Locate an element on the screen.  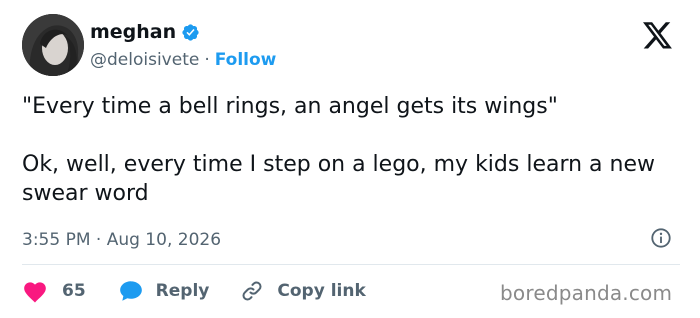
reply-bubble-icon is located at coordinates (131, 291).